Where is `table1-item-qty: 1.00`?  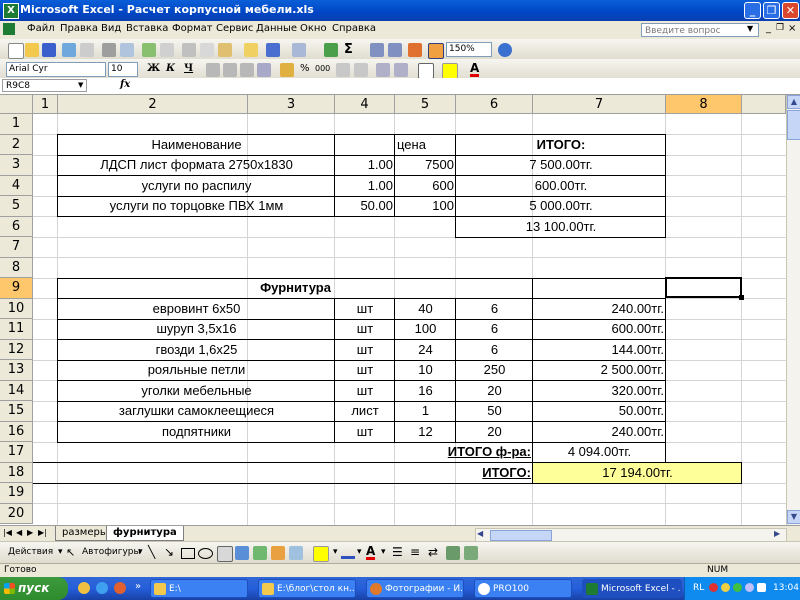 table1-item-qty: 1.00 is located at coordinates (365, 186).